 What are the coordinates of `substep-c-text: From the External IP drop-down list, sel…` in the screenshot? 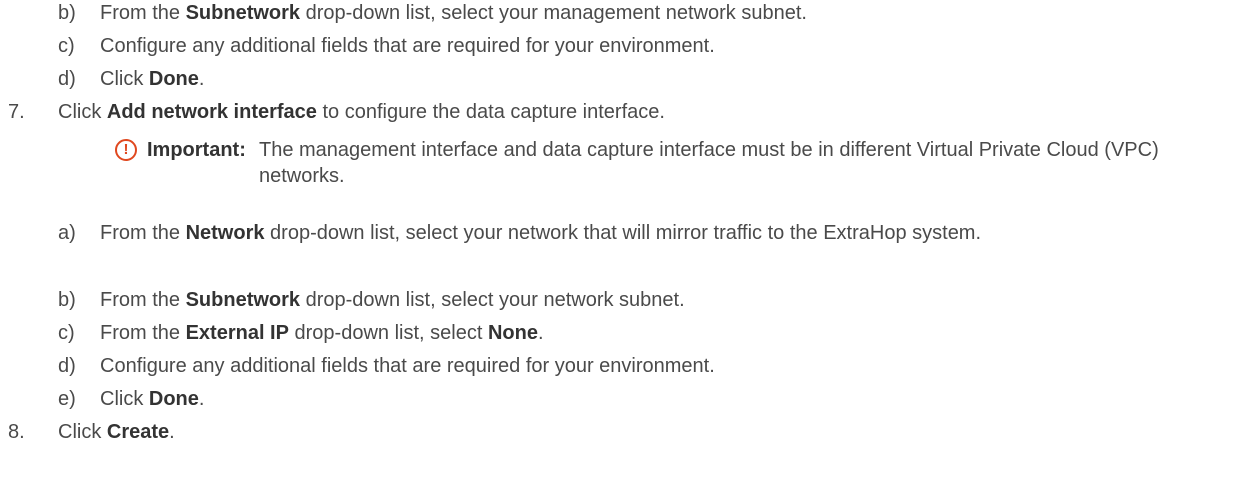 It's located at (322, 333).